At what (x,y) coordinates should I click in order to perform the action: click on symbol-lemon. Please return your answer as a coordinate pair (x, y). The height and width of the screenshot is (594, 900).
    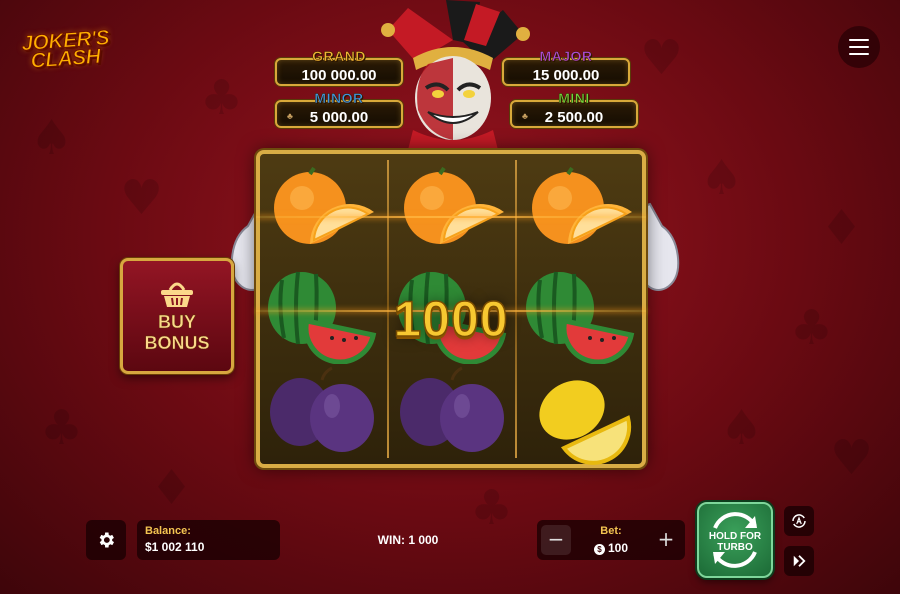
    Looking at the image, I should click on (585, 422).